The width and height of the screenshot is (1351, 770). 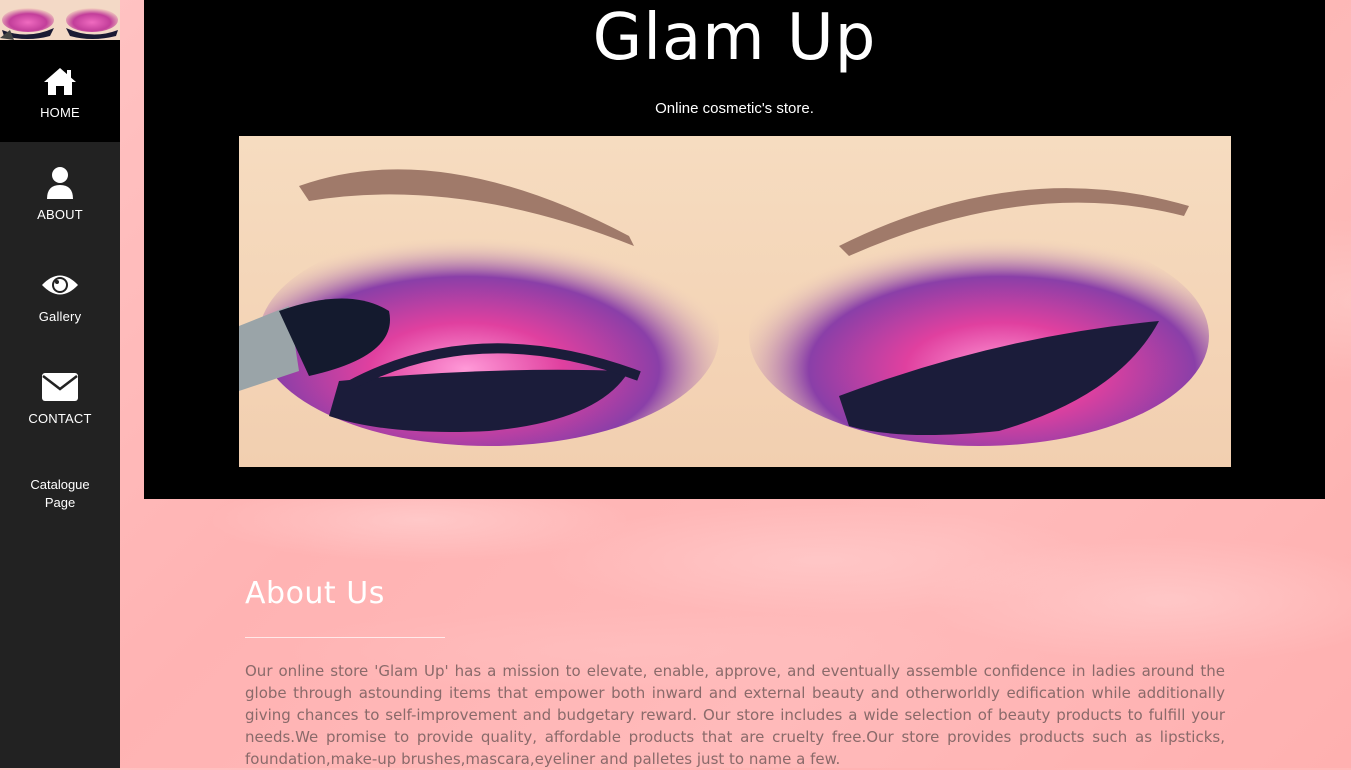 I want to click on nav-home-label: HOME, so click(x=60, y=112).